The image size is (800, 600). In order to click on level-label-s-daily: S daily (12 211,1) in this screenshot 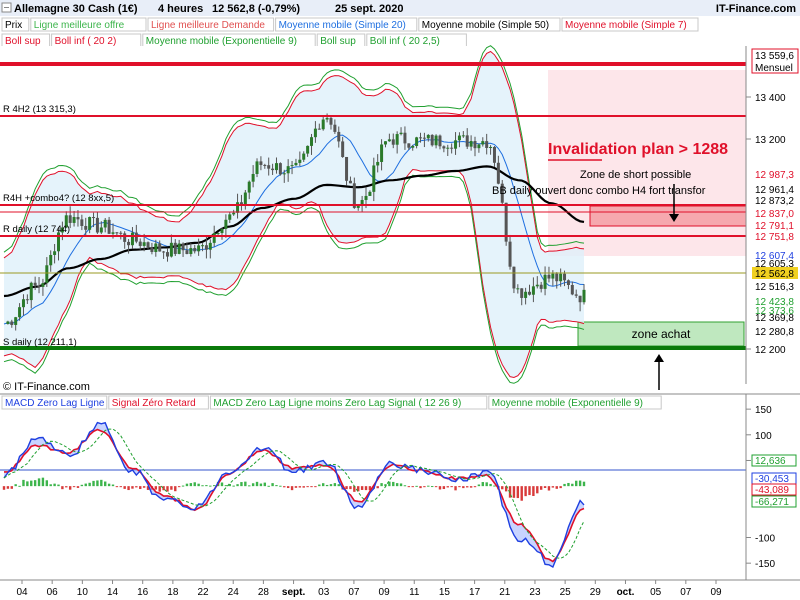, I will do `click(40, 342)`.